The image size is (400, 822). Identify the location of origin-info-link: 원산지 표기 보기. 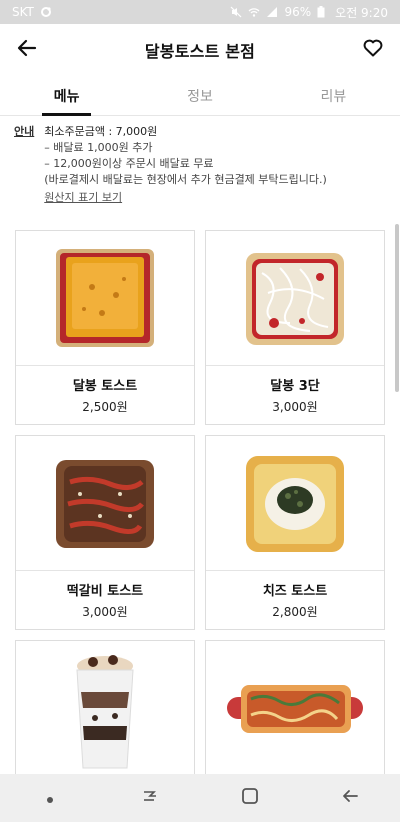
(83, 198).